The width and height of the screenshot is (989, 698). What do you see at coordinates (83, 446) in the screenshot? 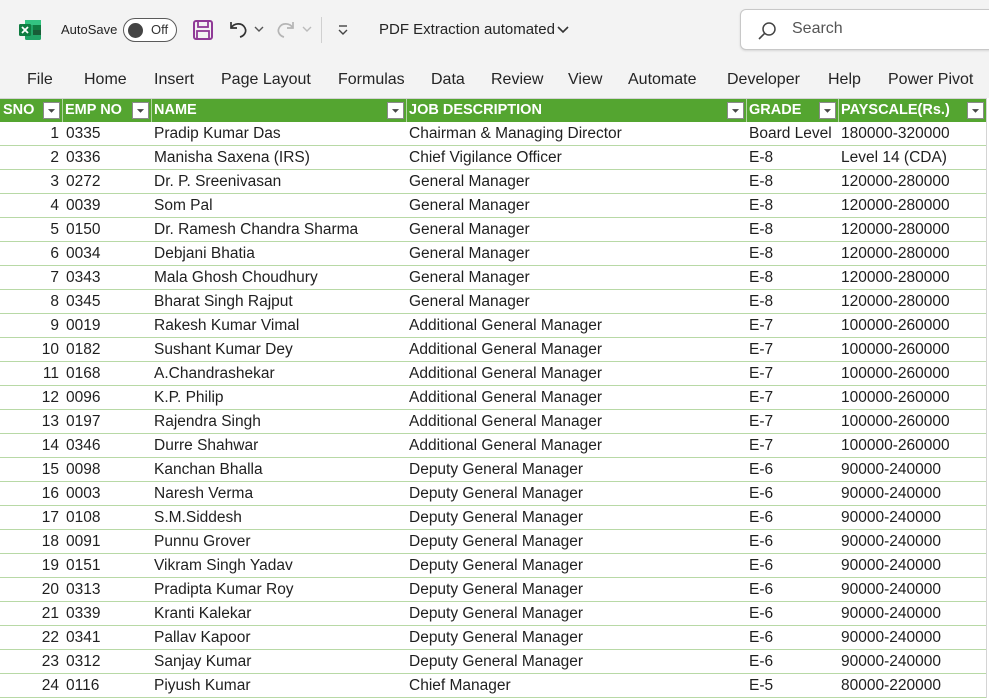
I see `cell-emp-no: 0346` at bounding box center [83, 446].